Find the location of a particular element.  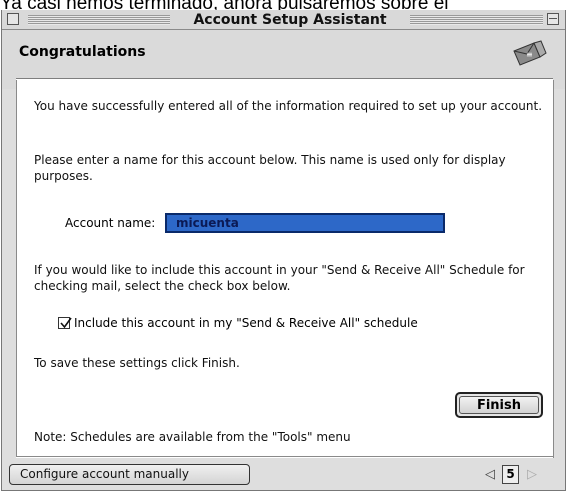

finish-button-label: Finish is located at coordinates (499, 405).